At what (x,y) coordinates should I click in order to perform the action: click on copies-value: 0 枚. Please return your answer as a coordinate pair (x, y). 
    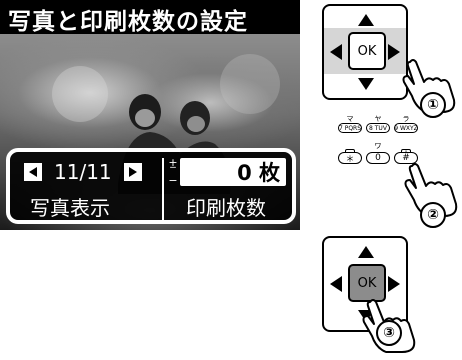
    Looking at the image, I should click on (258, 173).